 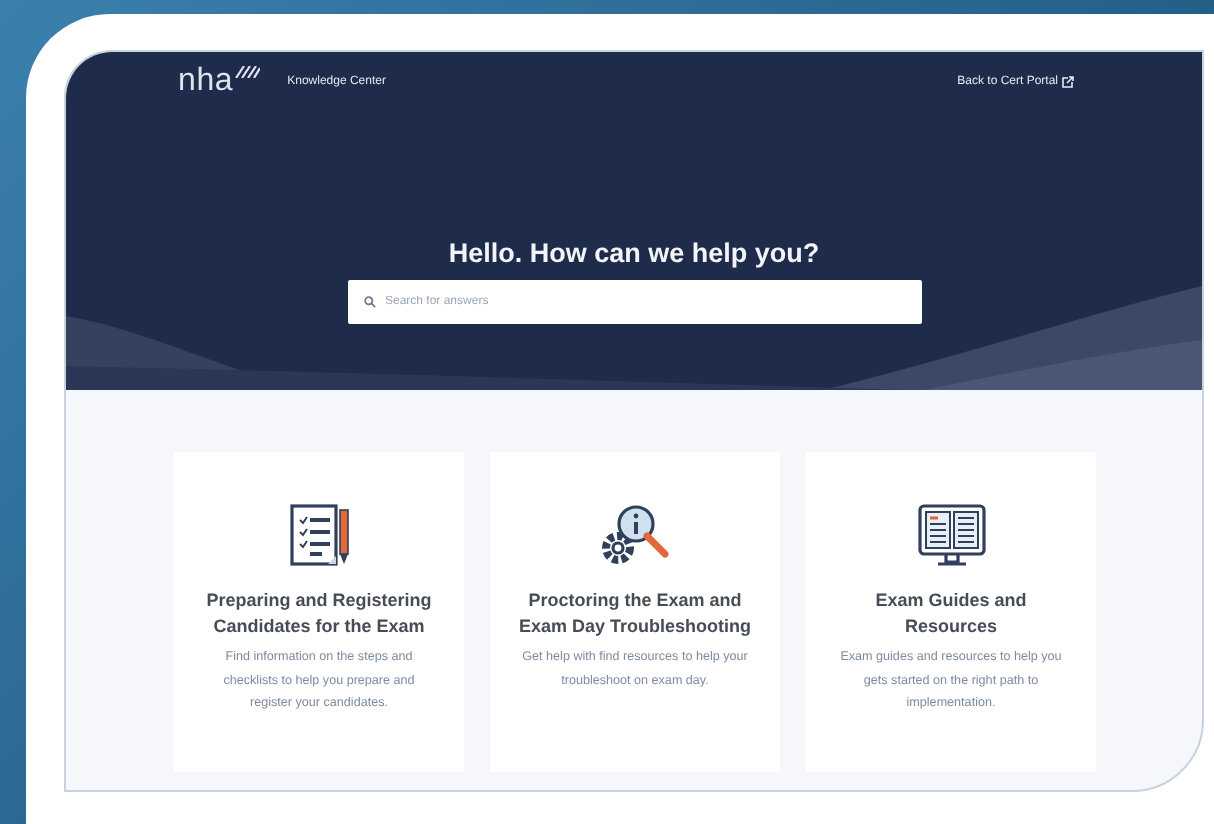 What do you see at coordinates (635, 614) in the screenshot?
I see `card-title: Proctoring the Exam and Exam Day Troubleshooting` at bounding box center [635, 614].